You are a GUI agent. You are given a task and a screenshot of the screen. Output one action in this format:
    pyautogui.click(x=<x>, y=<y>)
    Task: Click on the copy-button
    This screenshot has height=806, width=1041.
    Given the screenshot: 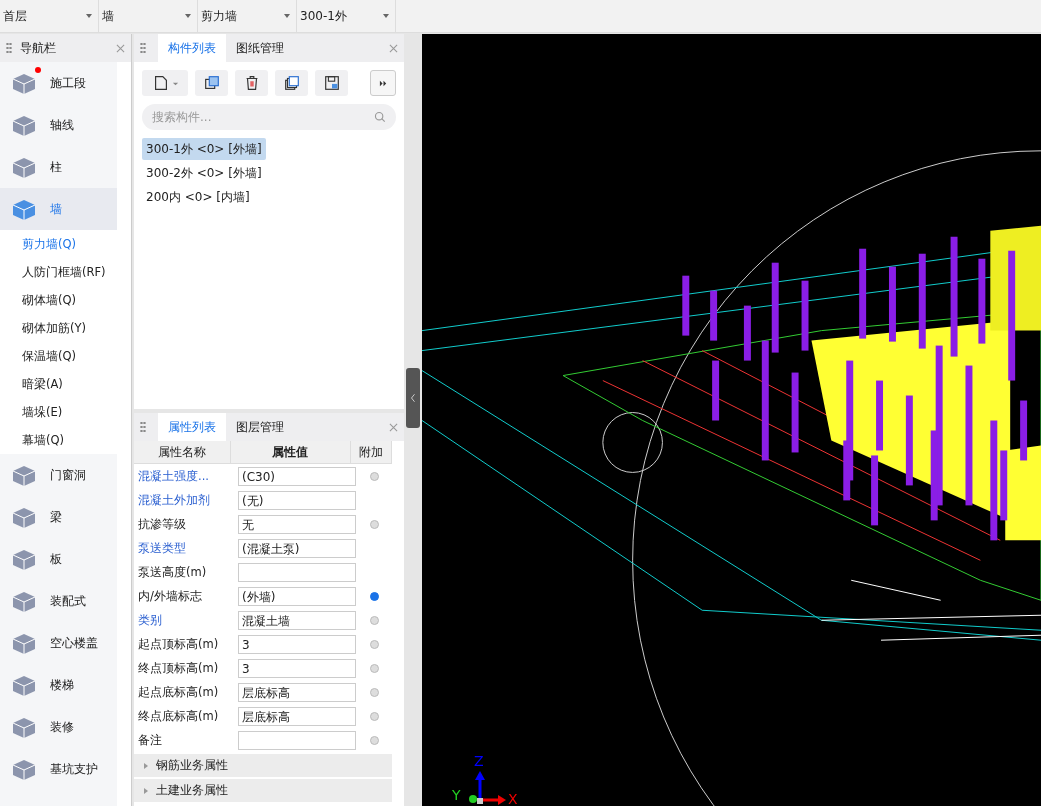 What is the action you would take?
    pyautogui.click(x=211, y=83)
    